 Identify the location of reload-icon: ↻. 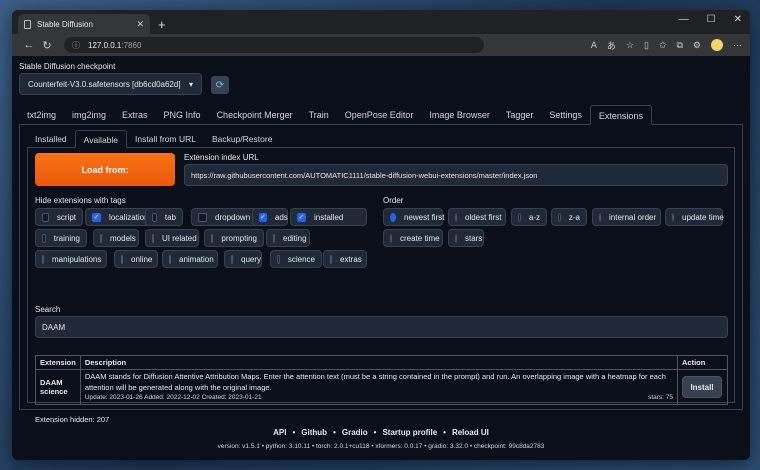
(47, 45).